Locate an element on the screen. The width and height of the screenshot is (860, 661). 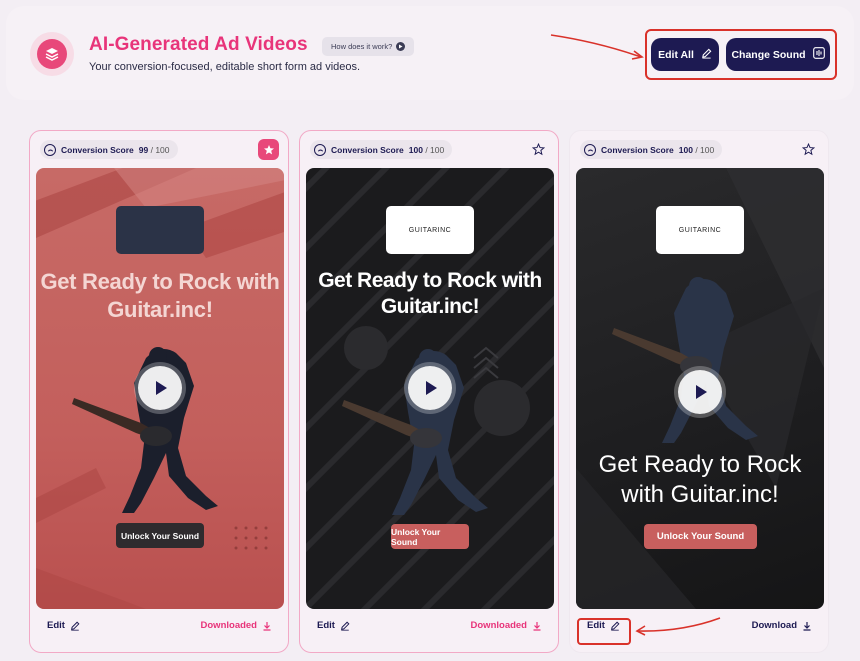
layers-icon is located at coordinates (52, 54).